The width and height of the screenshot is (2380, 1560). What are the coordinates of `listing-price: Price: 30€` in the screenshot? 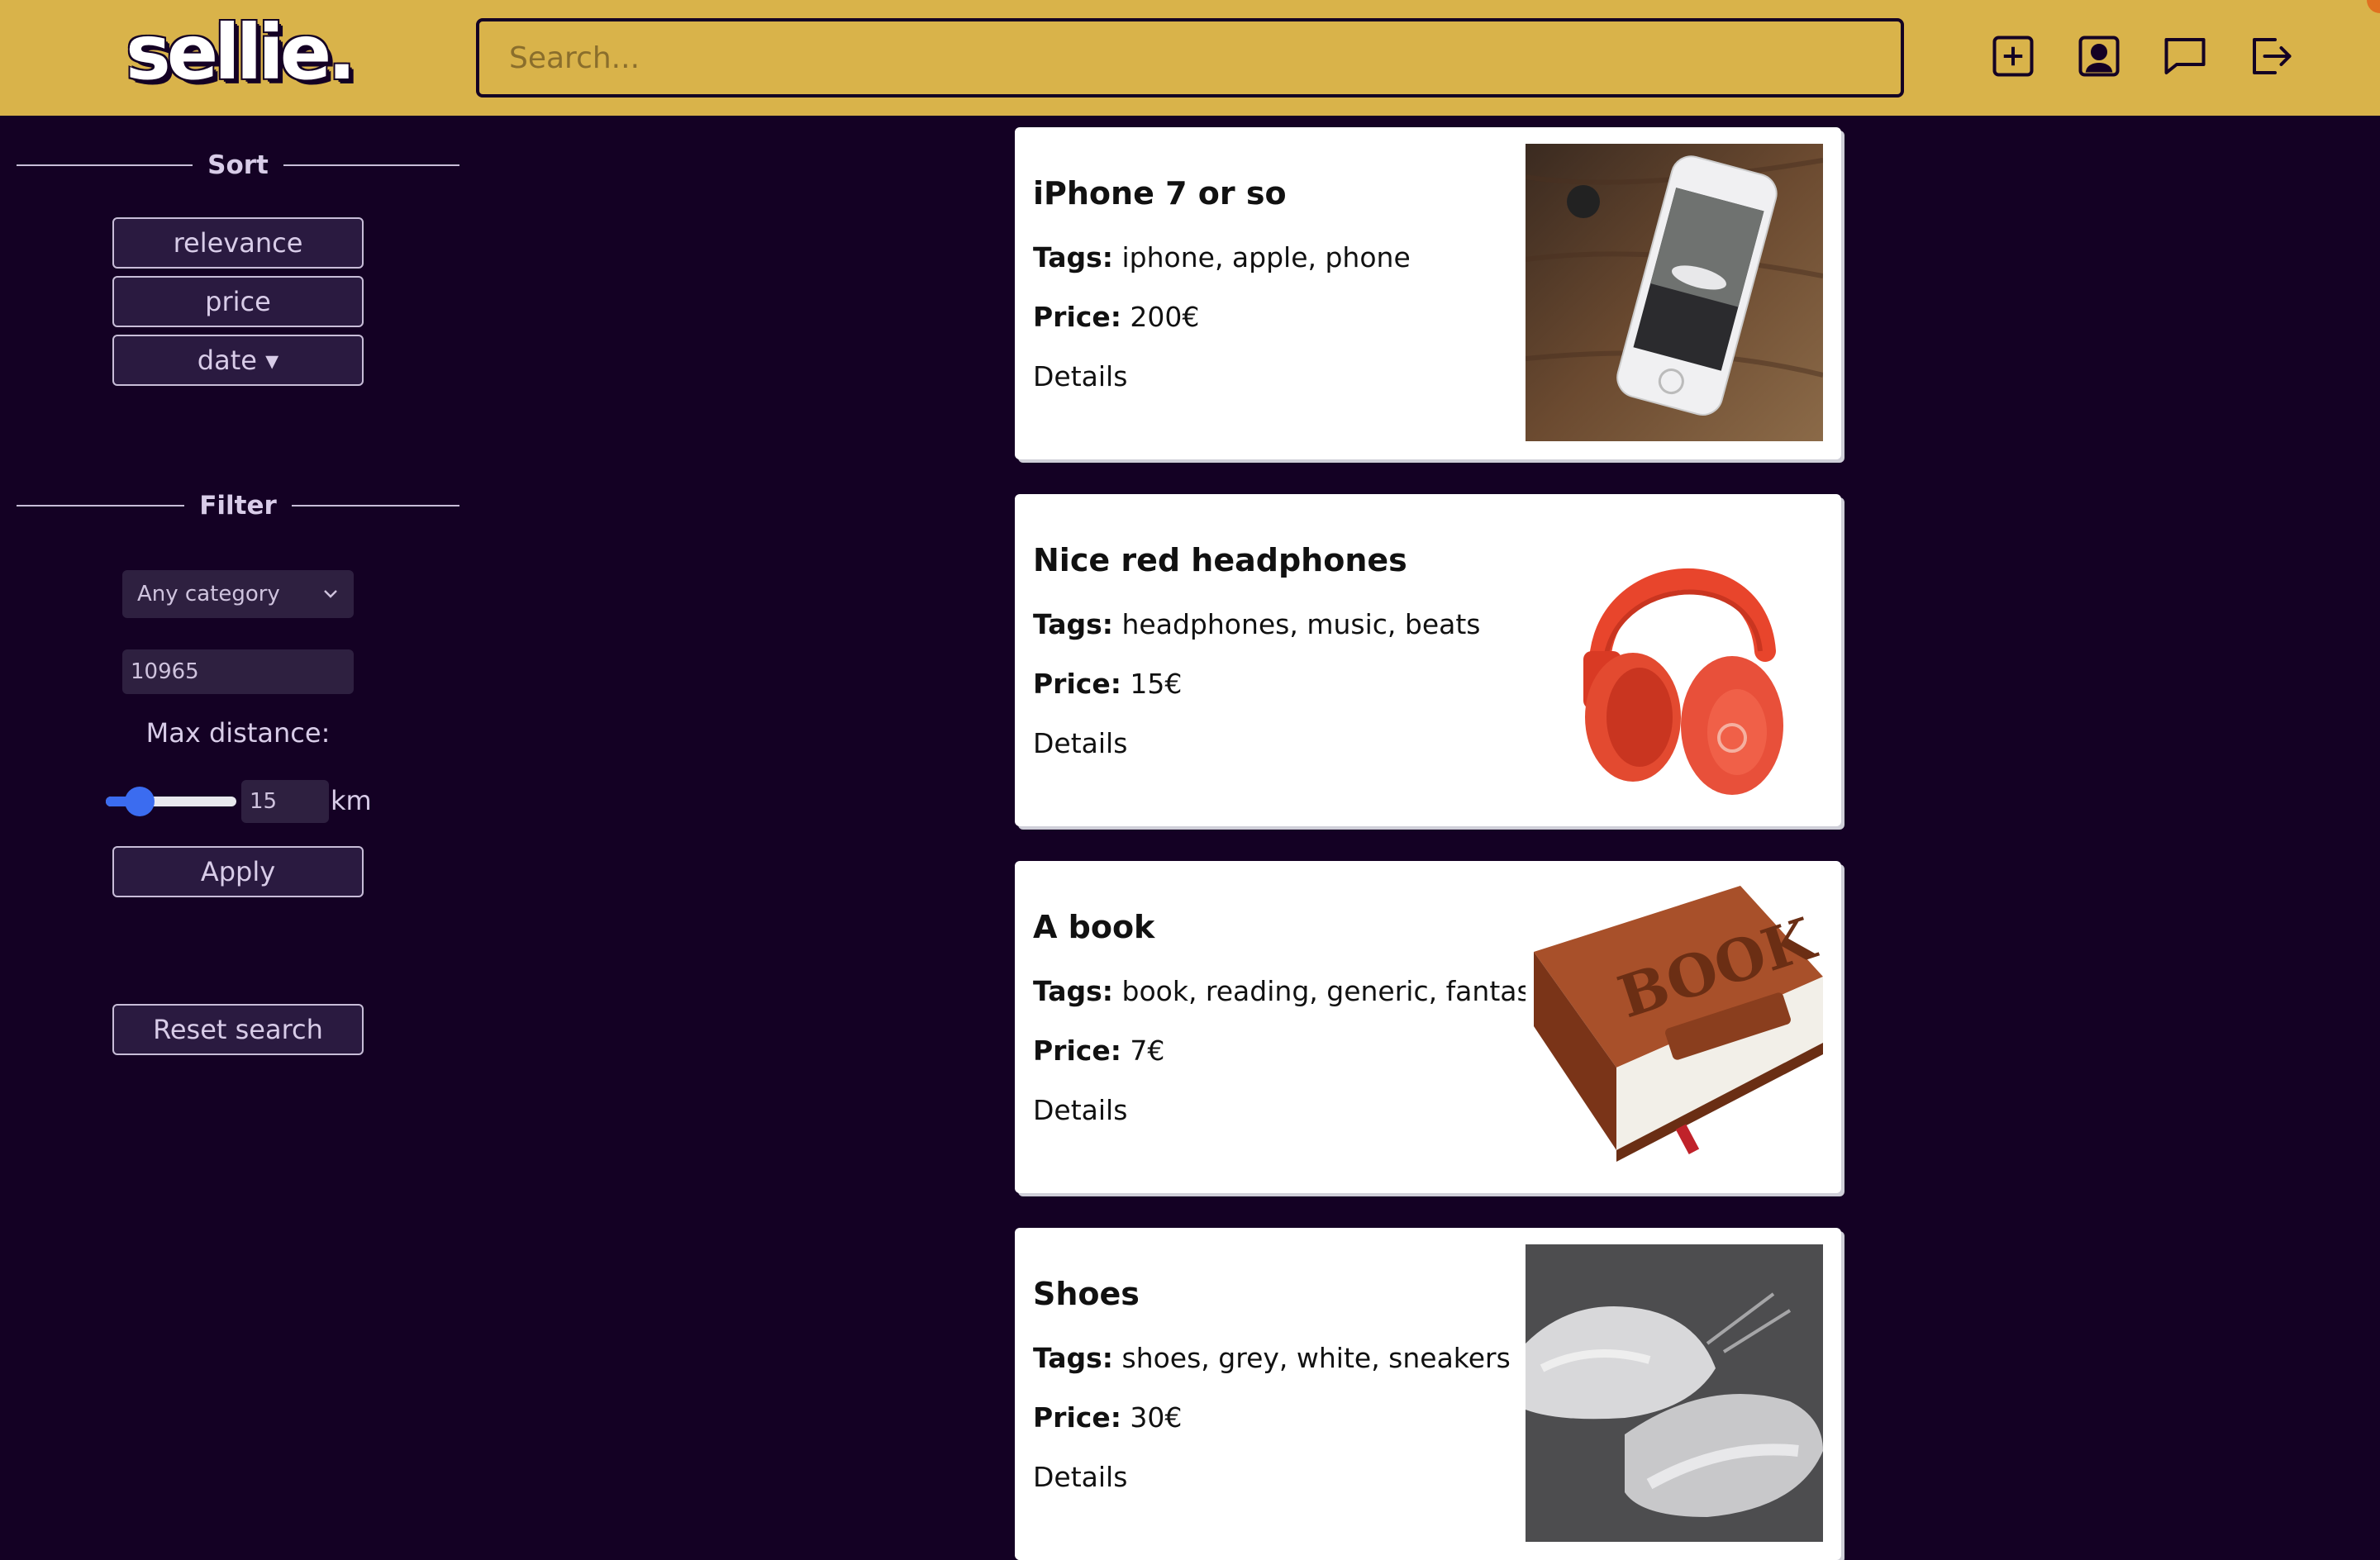 It's located at (1107, 1417).